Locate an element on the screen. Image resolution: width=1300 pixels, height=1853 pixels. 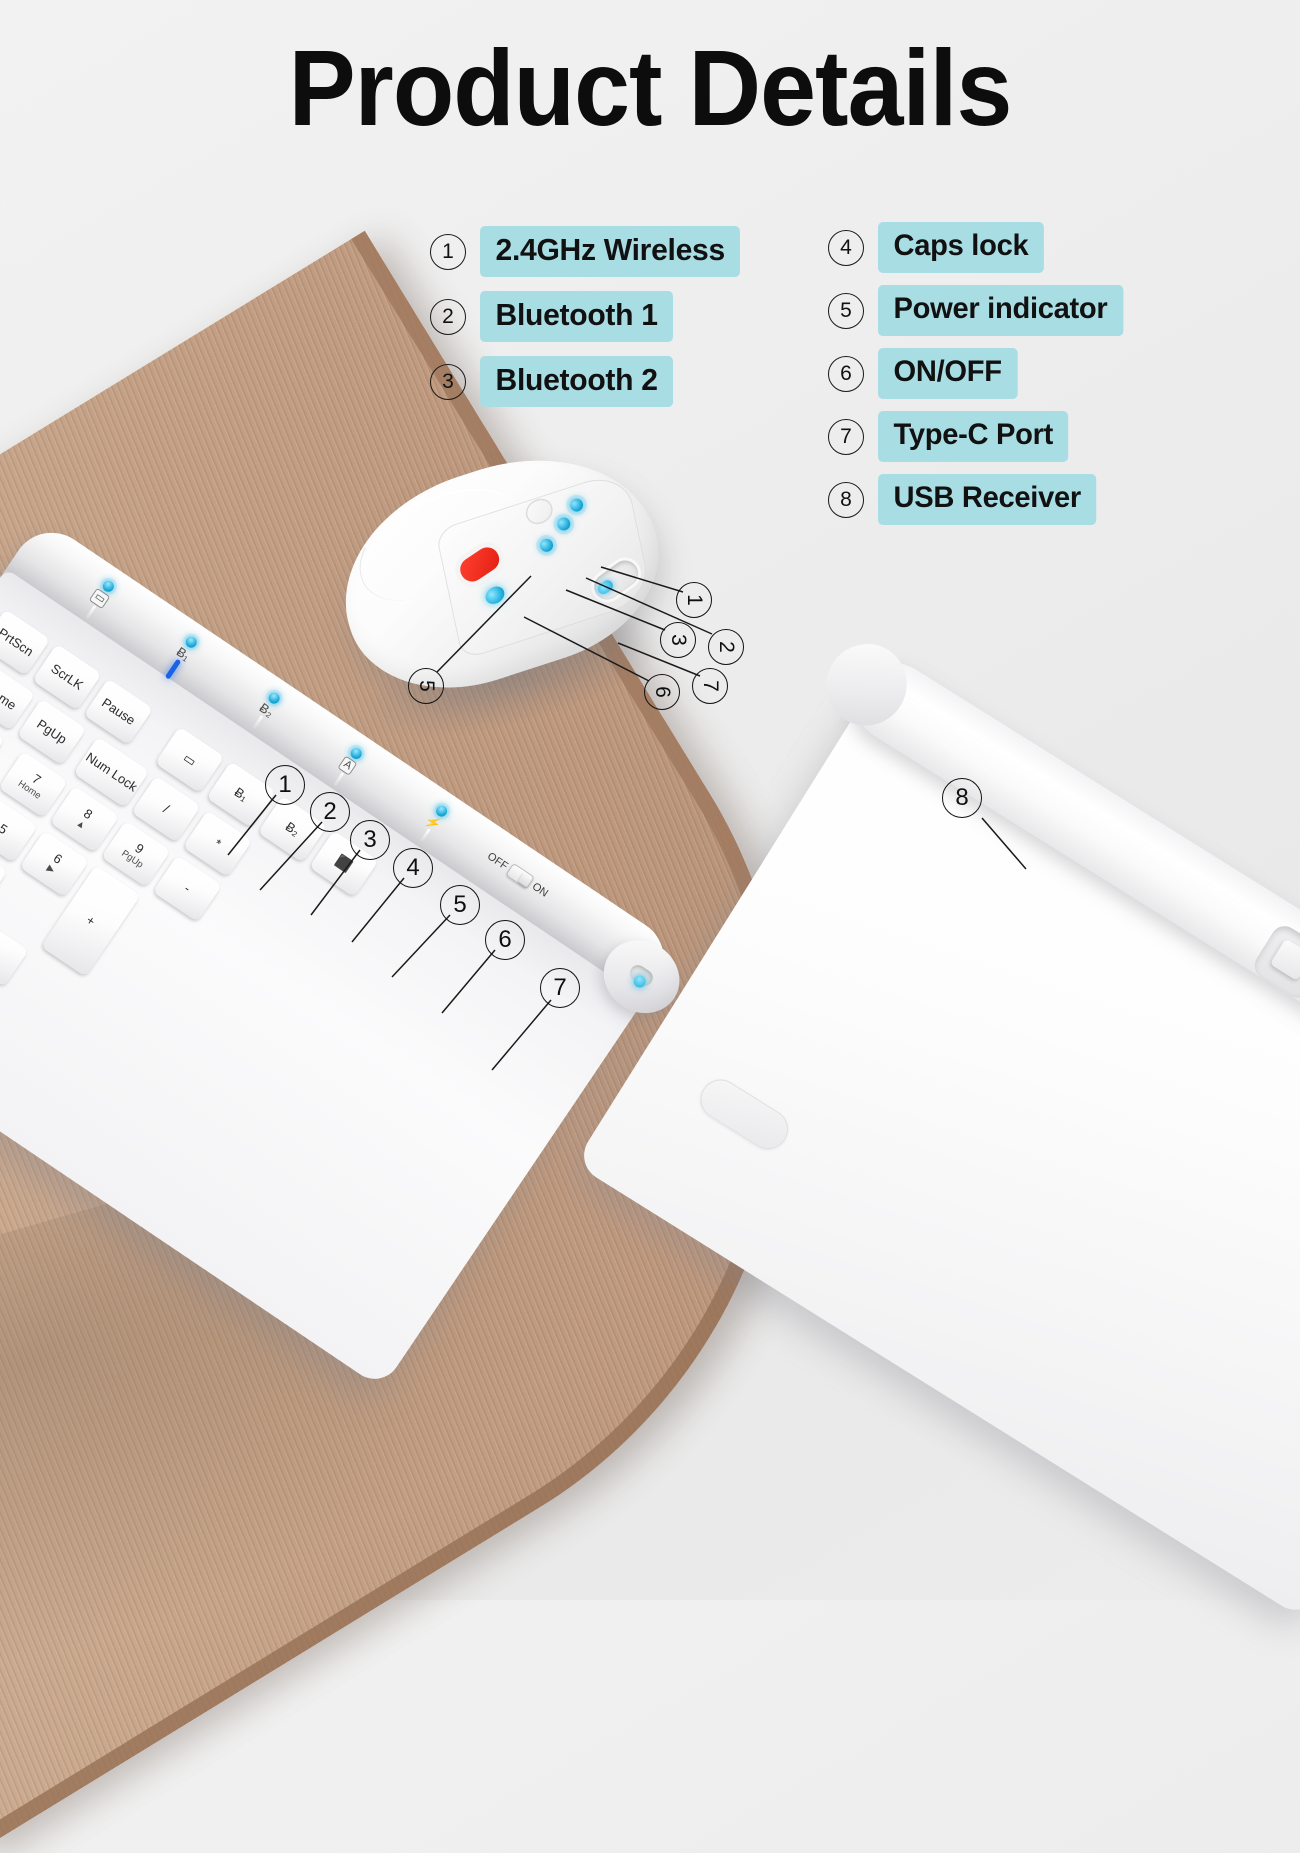
legend-number-1: 1 is located at coordinates (448, 251).